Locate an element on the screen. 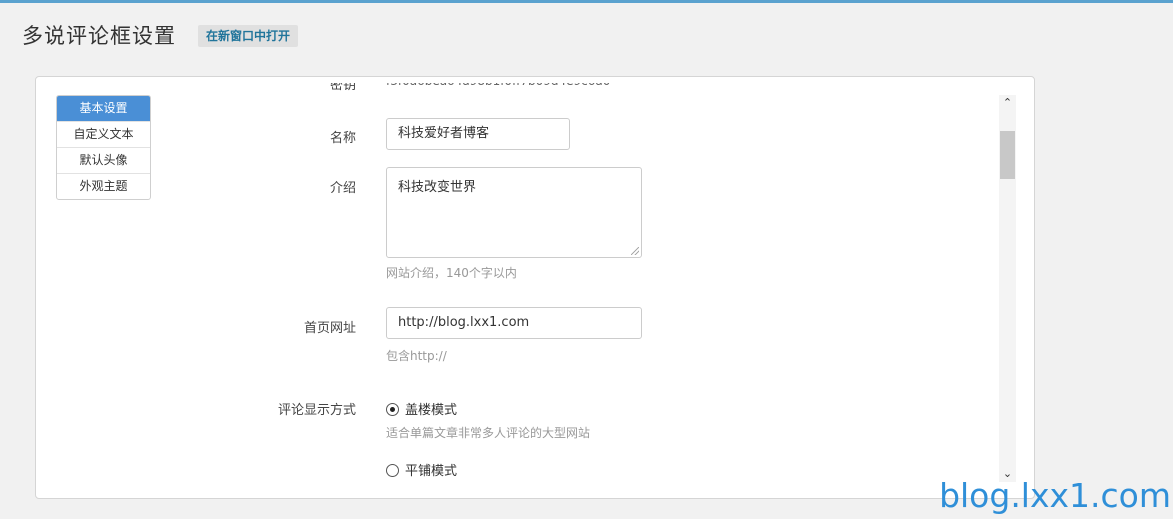  name-input: 科技爱好者博客 is located at coordinates (478, 134).